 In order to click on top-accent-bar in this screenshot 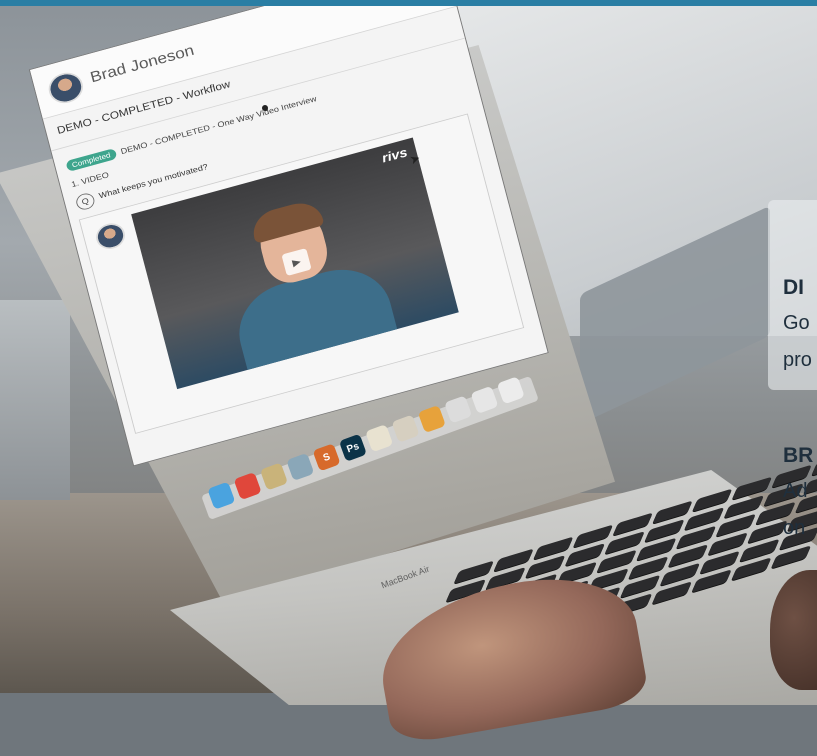, I will do `click(408, 3)`.